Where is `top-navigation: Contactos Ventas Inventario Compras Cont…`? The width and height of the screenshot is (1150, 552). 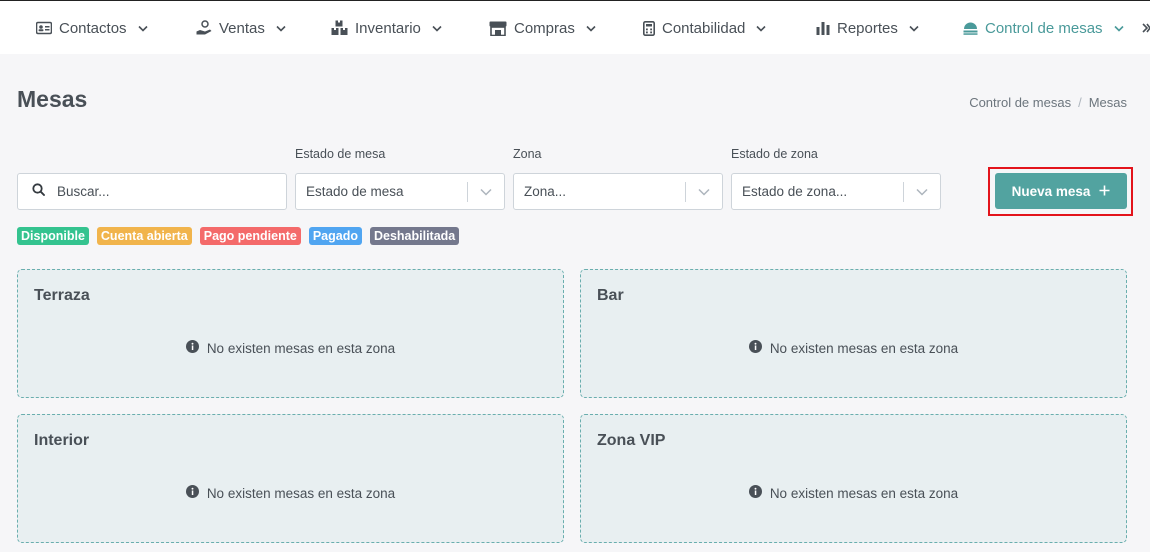 top-navigation: Contactos Ventas Inventario Compras Cont… is located at coordinates (575, 27).